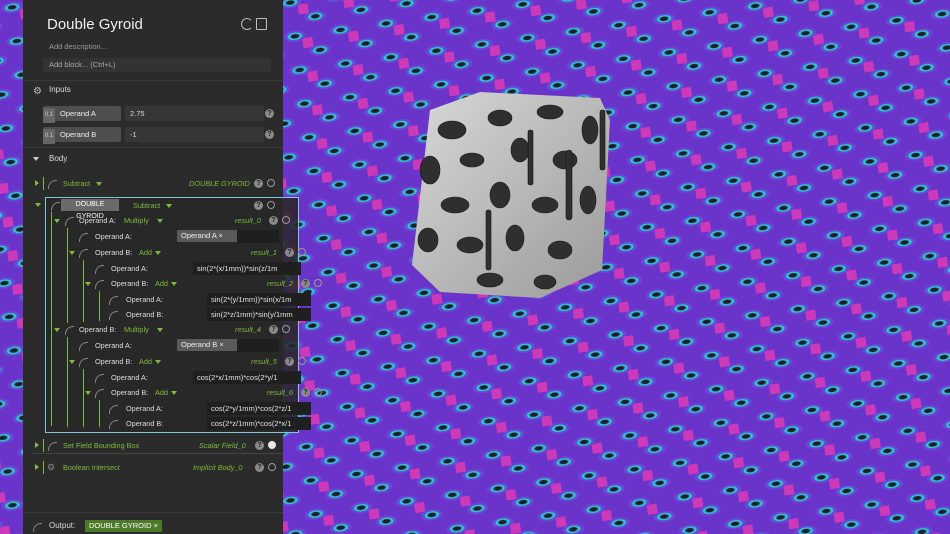 The height and width of the screenshot is (534, 950). I want to click on block-name-badge: DOUBLE GYROID, so click(90, 209).